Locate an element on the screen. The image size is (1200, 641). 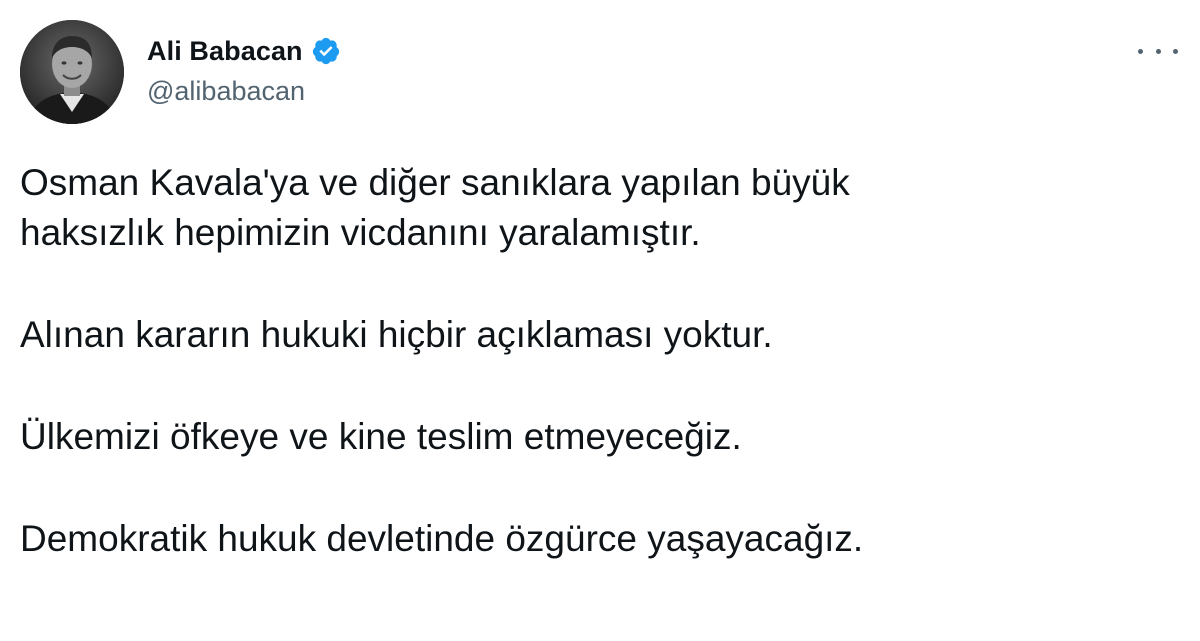
profile-photo is located at coordinates (72, 72).